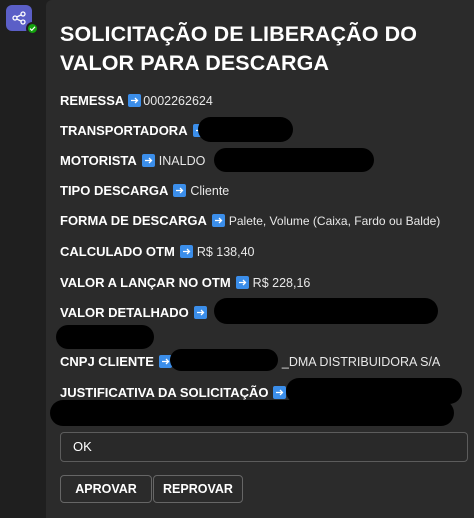 This screenshot has height=518, width=474. I want to click on chat-gutter, so click(23, 259).